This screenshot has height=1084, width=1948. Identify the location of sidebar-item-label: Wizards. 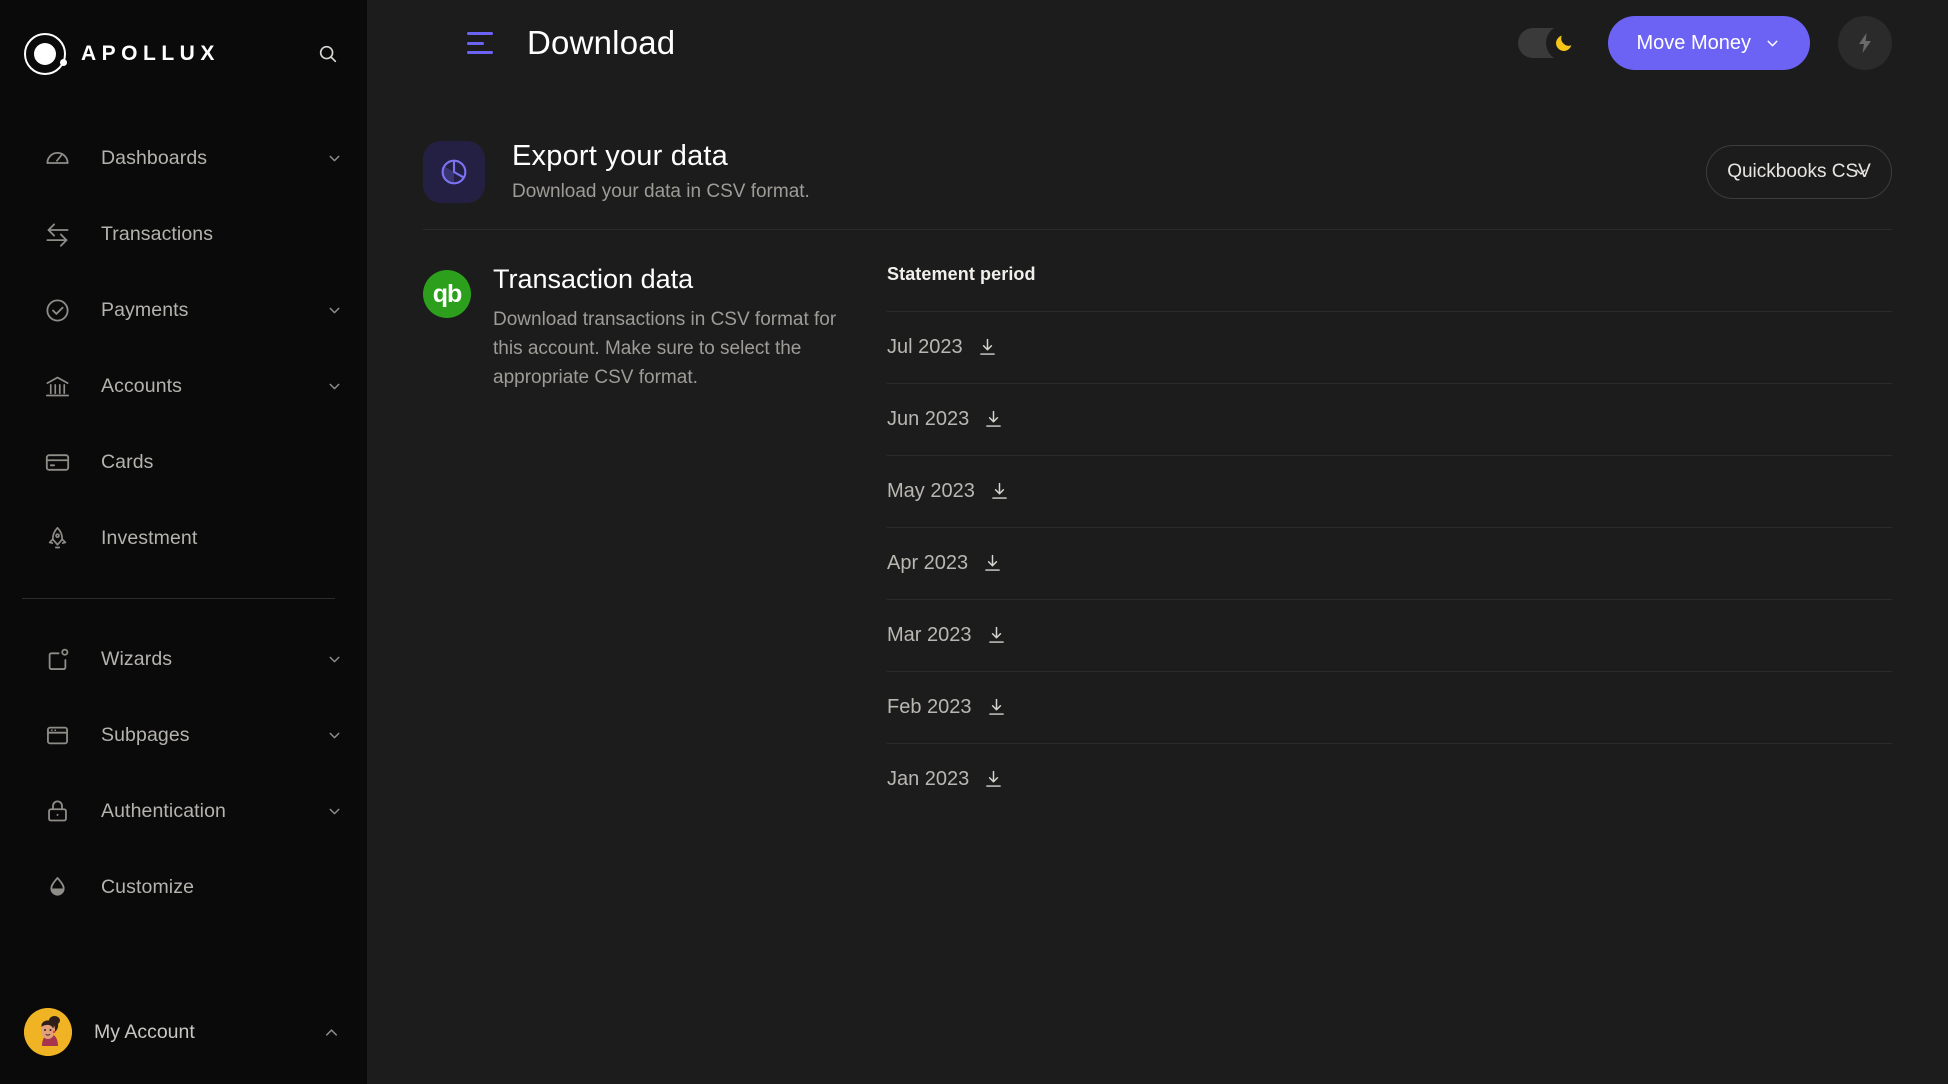
(137, 658).